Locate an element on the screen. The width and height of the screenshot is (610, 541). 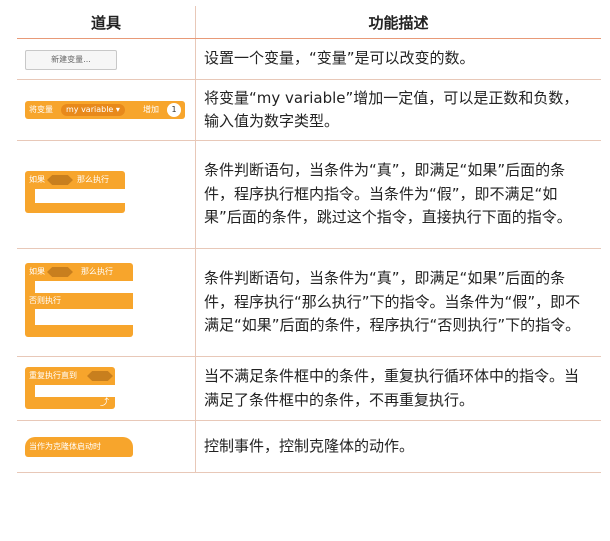
clone-start-hat-block: 当作为克隆体启动时 is located at coordinates (79, 447).